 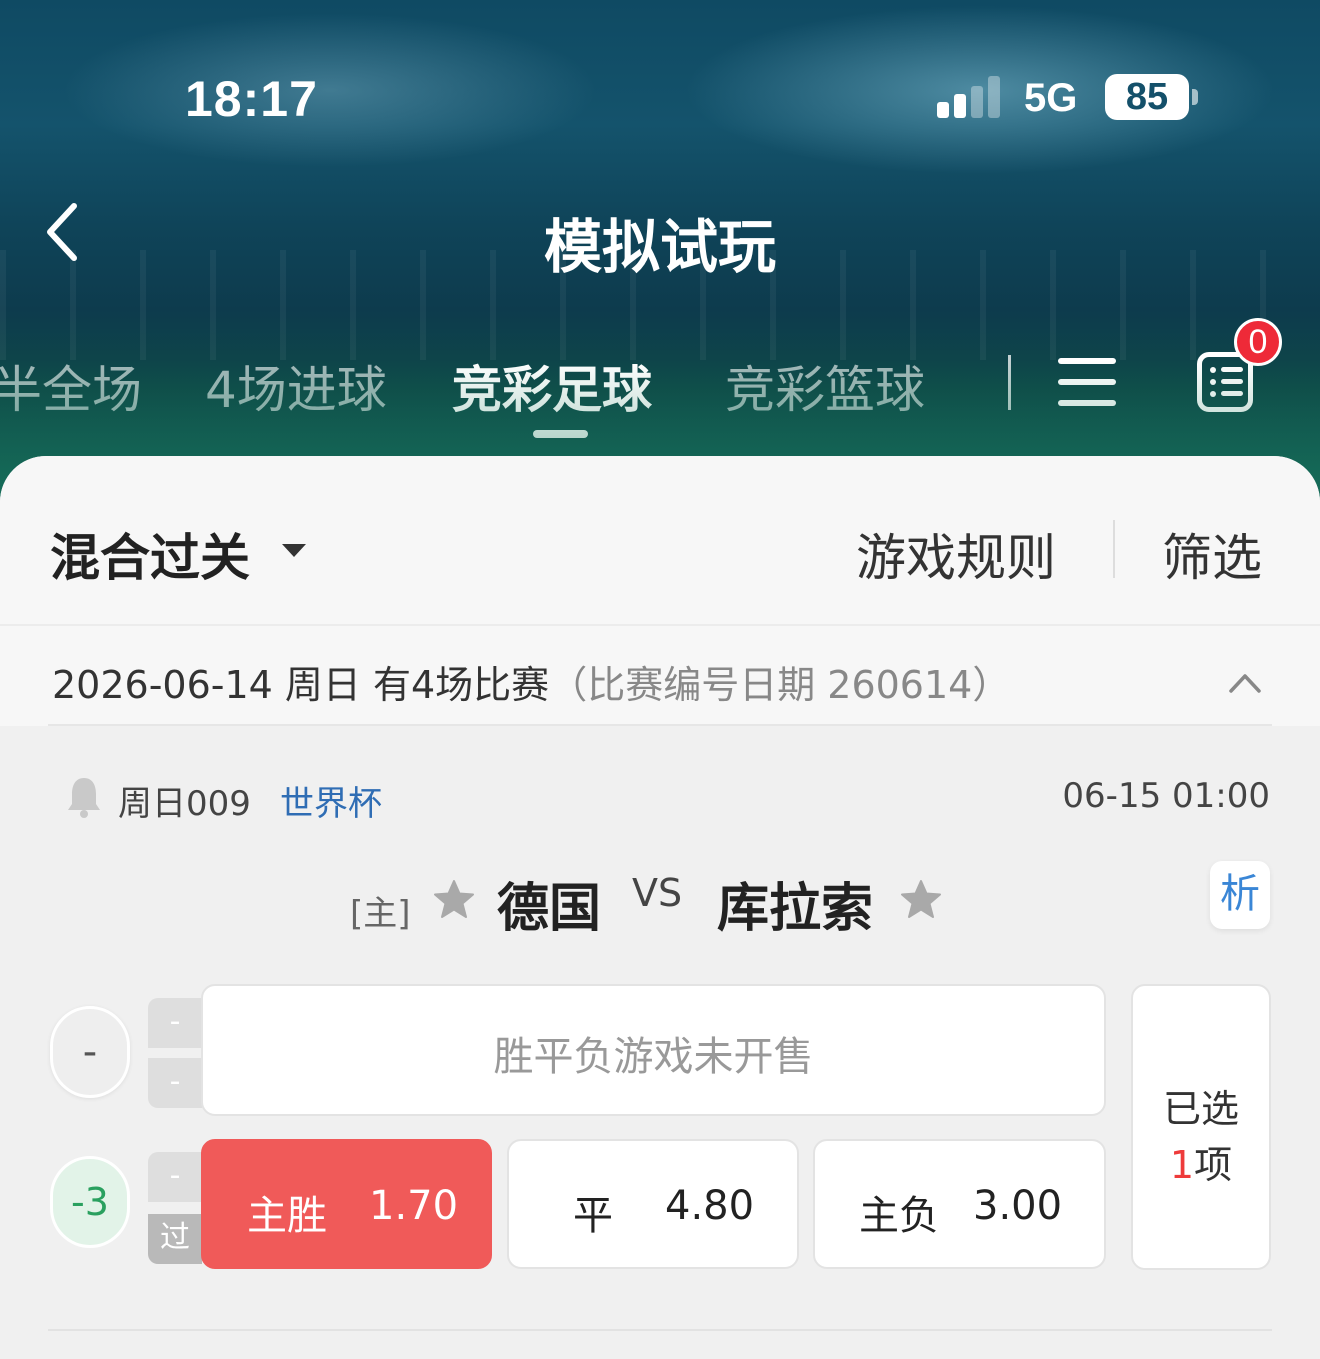 I want to click on selected-count-box: 已选 1项, so click(x=1201, y=1127).